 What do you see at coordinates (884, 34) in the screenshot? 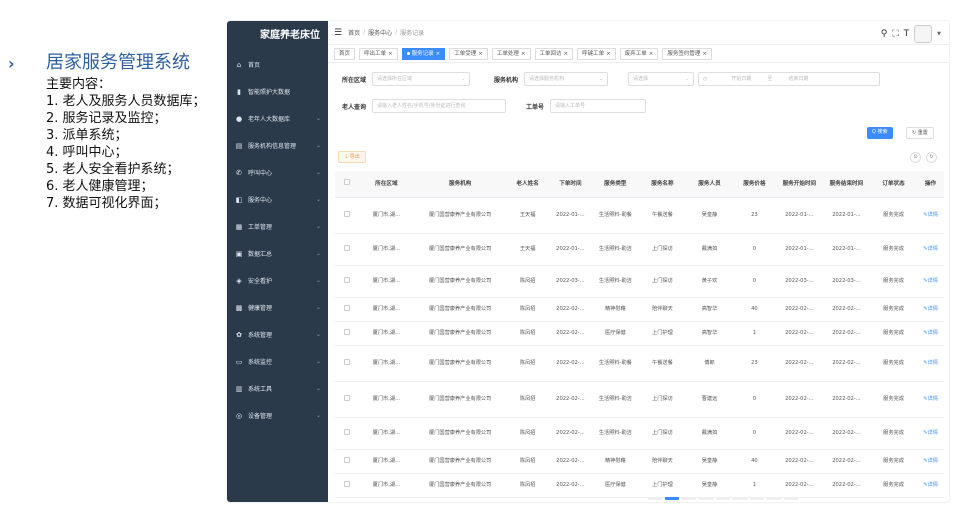
I see `search-icon: ⚲` at bounding box center [884, 34].